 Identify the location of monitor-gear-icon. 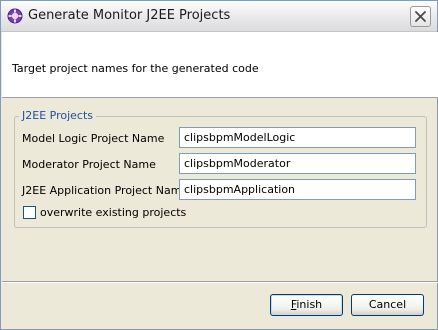
(15, 16).